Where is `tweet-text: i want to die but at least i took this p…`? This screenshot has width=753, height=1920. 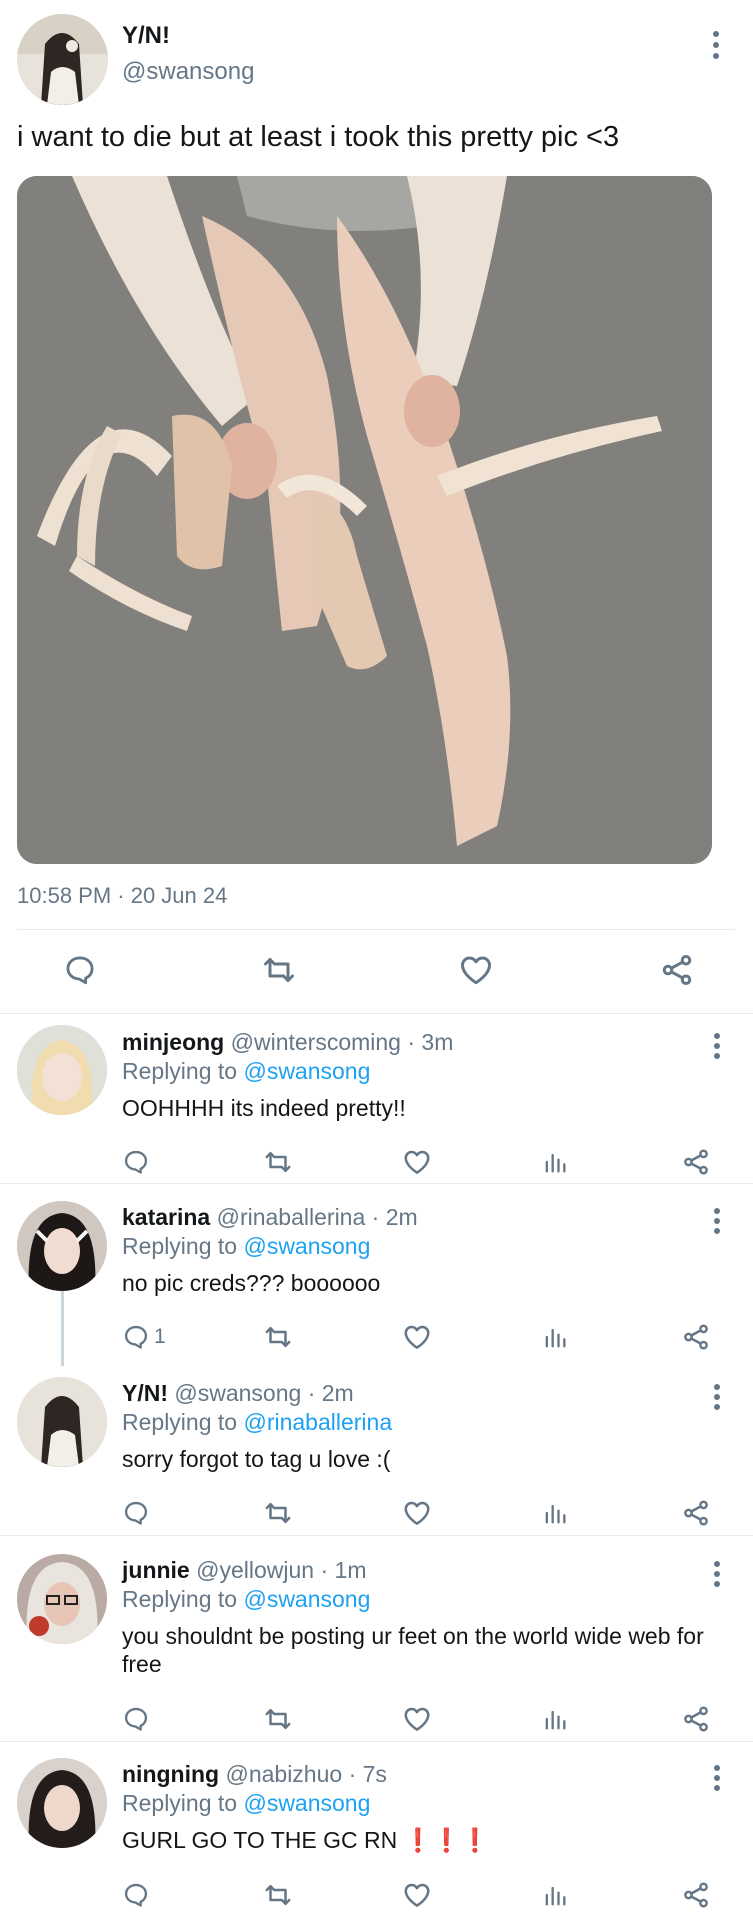 tweet-text: i want to die but at least i took this p… is located at coordinates (318, 137).